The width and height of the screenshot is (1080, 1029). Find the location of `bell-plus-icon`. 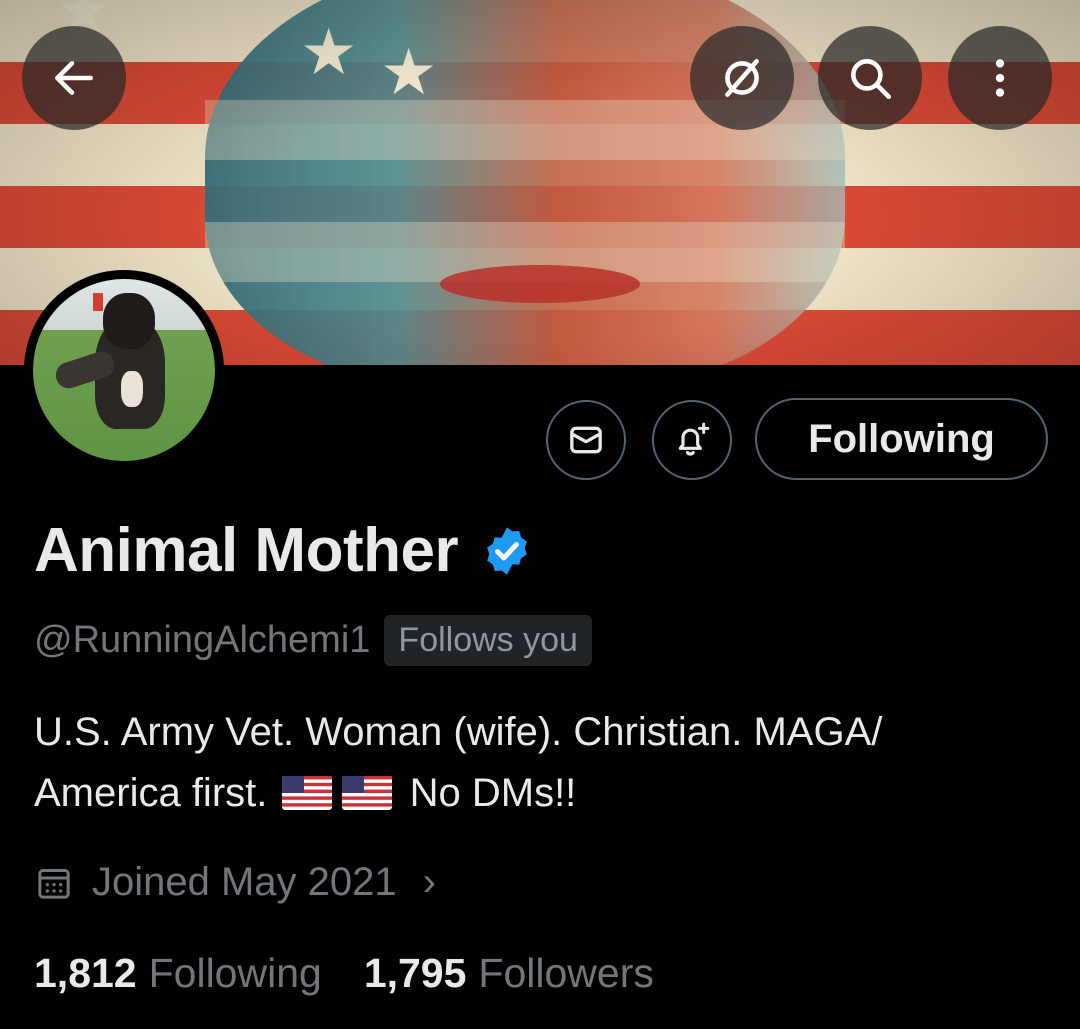

bell-plus-icon is located at coordinates (694, 439).